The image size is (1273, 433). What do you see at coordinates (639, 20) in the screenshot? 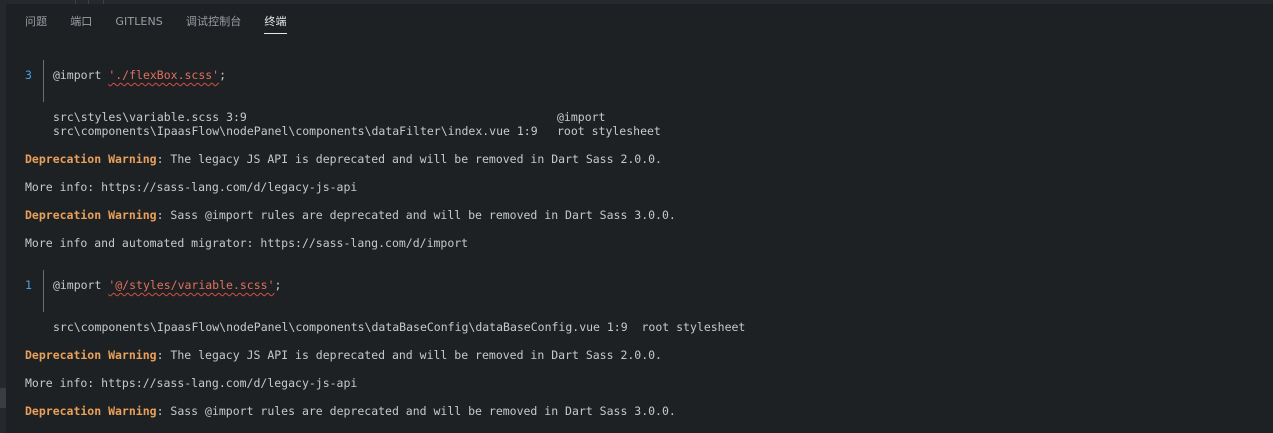
I see `panel-tabbar: 问题 端口 GITLENS 调试控制台 终端` at bounding box center [639, 20].